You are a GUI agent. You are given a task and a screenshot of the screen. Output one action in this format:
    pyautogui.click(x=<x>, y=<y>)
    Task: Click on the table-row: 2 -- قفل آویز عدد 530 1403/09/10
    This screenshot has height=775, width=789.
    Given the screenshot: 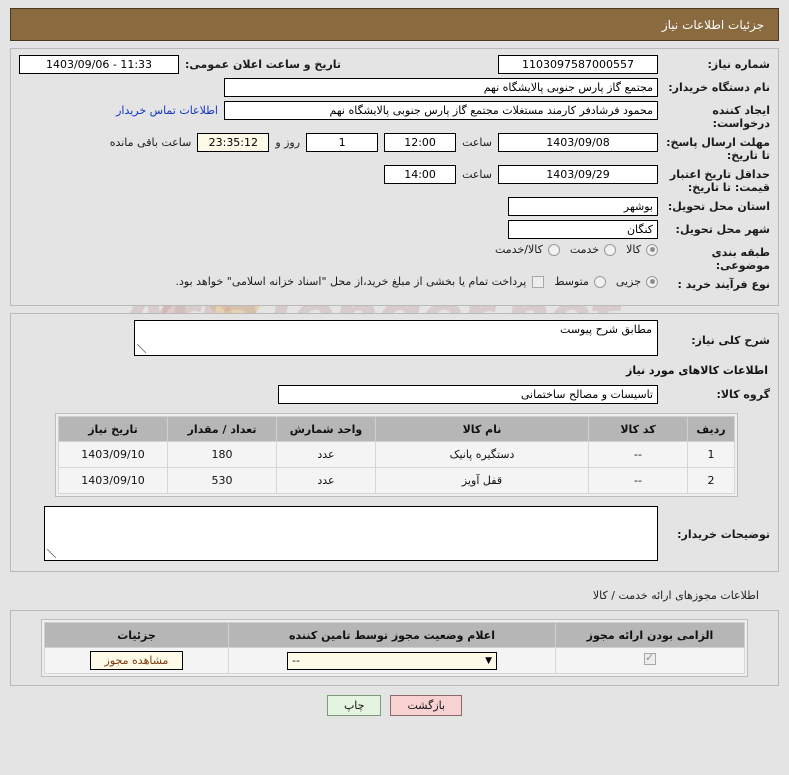 What is the action you would take?
    pyautogui.click(x=396, y=480)
    